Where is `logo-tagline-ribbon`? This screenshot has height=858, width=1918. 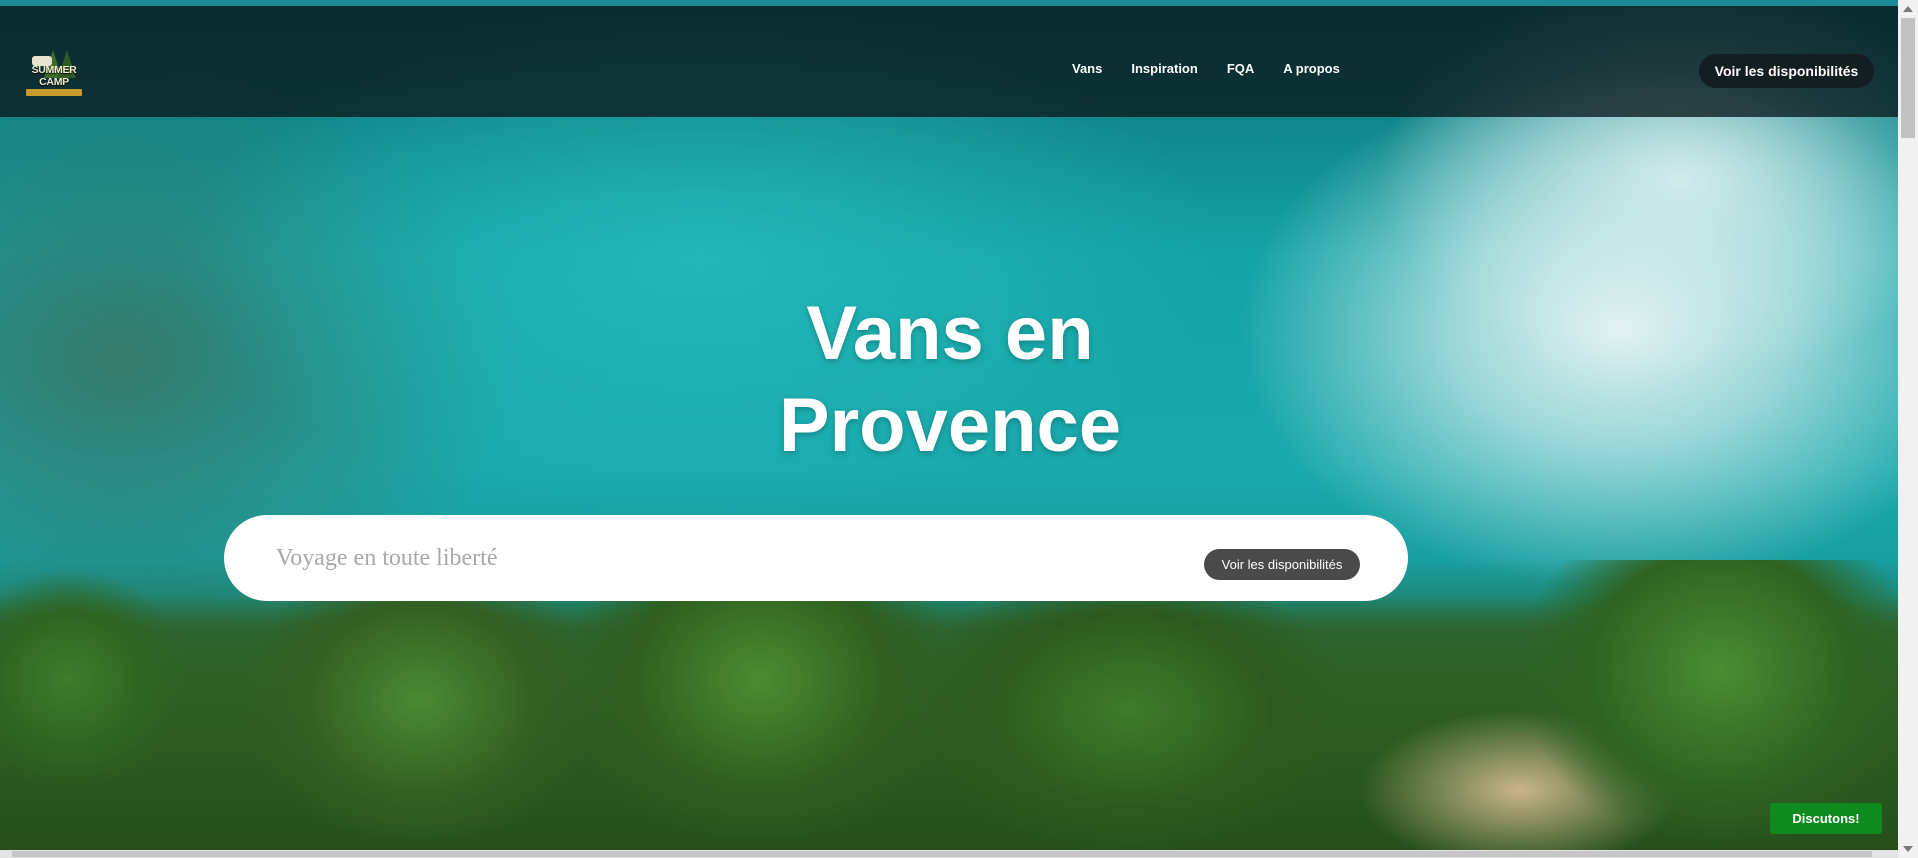
logo-tagline-ribbon is located at coordinates (54, 92).